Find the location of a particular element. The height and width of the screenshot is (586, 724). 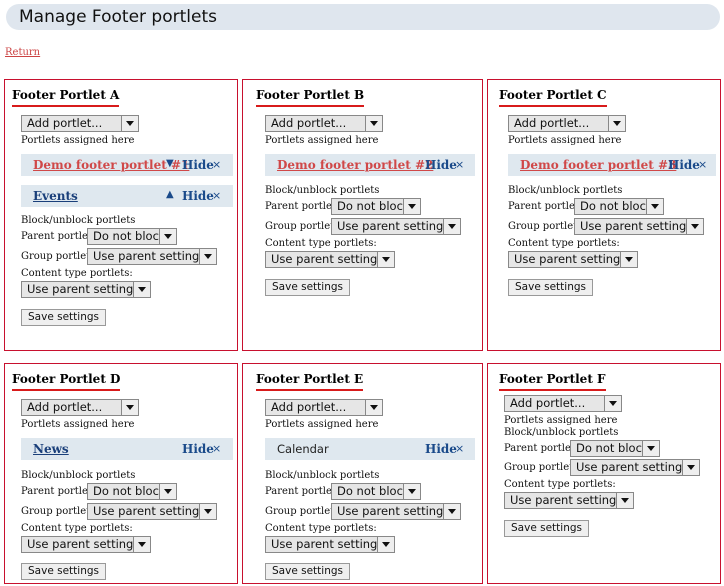

column-title: Footer Portlet C is located at coordinates (553, 97).